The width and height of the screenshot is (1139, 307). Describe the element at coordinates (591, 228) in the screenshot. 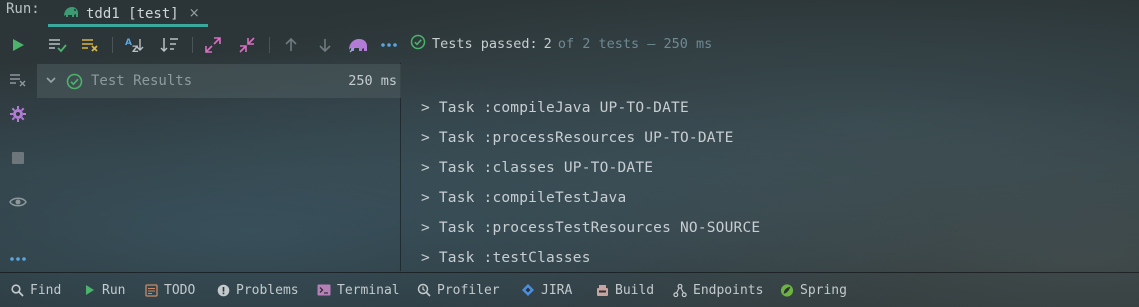

I see `console-line: > Task :processTestResources NO-SOURCE` at that location.